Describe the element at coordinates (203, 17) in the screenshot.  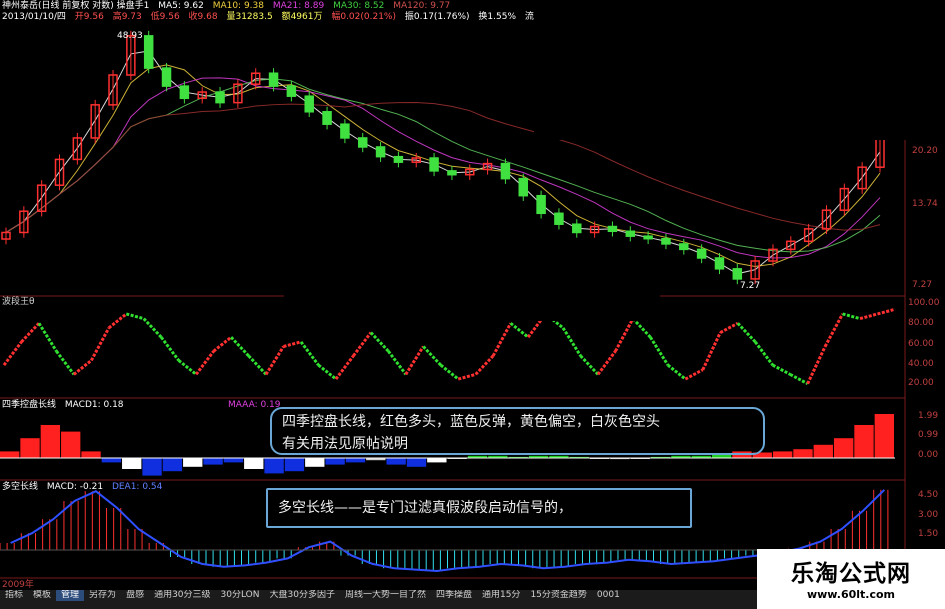
I see `bar-close: 收9.68` at that location.